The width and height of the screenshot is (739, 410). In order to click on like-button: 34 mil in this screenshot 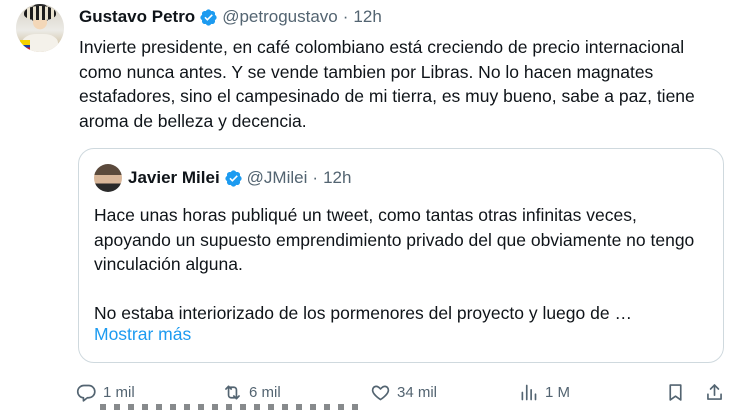, I will do `click(403, 392)`.